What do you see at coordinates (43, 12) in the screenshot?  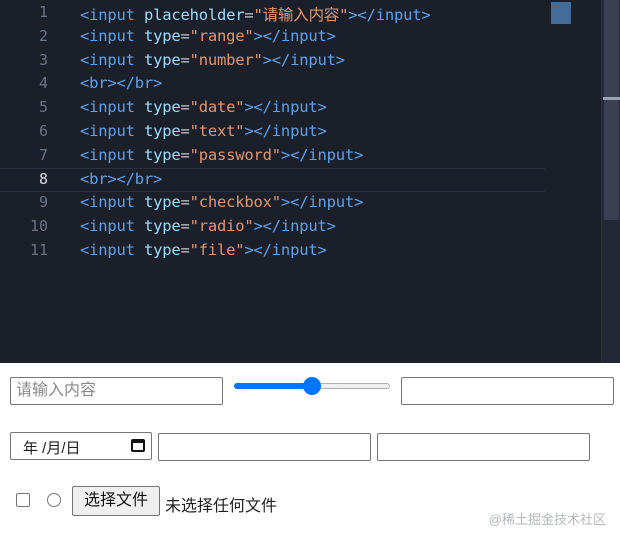 I see `line-number: 1` at bounding box center [43, 12].